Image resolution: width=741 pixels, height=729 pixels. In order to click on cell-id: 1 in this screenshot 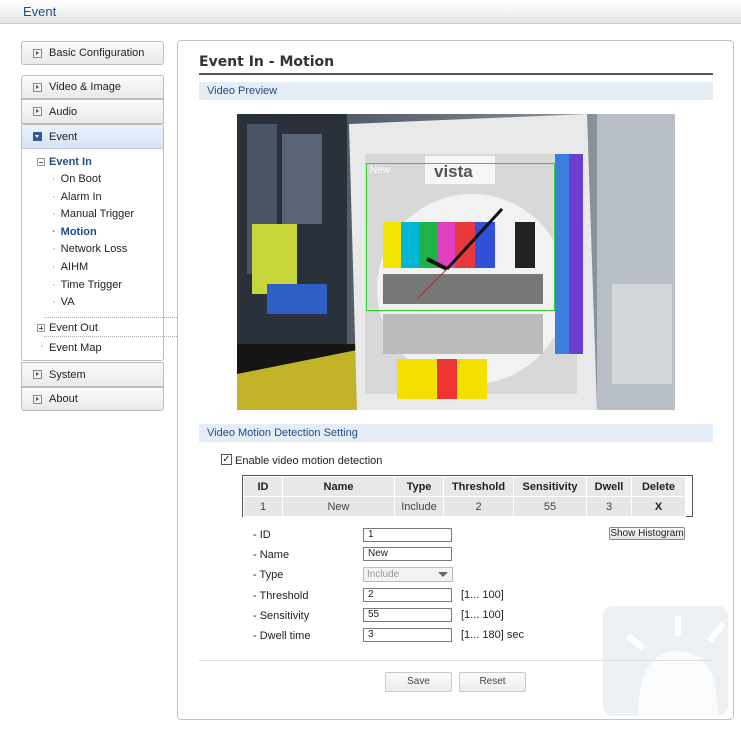, I will do `click(263, 506)`.